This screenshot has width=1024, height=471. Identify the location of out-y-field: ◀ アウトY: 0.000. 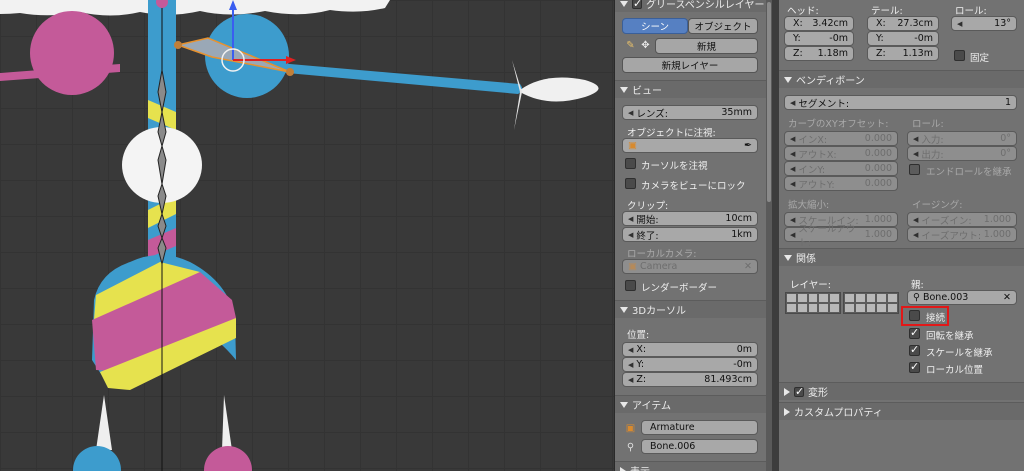
(841, 183).